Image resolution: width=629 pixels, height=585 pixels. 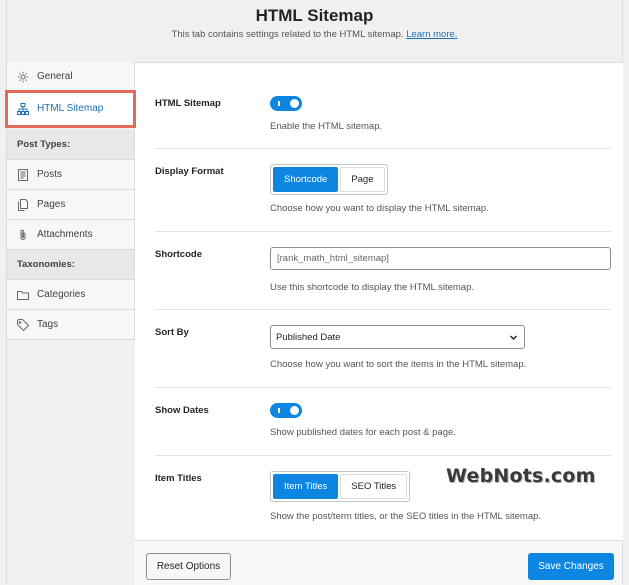 What do you see at coordinates (286, 410) in the screenshot?
I see `show-dates-toggle` at bounding box center [286, 410].